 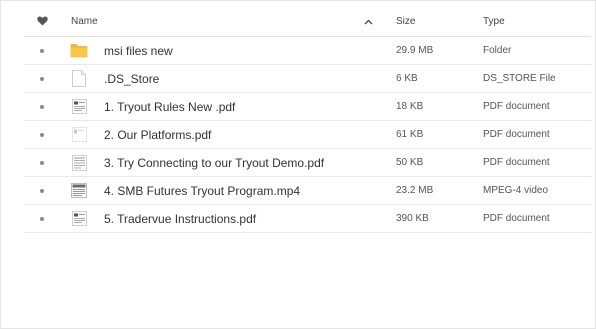 What do you see at coordinates (410, 106) in the screenshot?
I see `file-size: 18 KB` at bounding box center [410, 106].